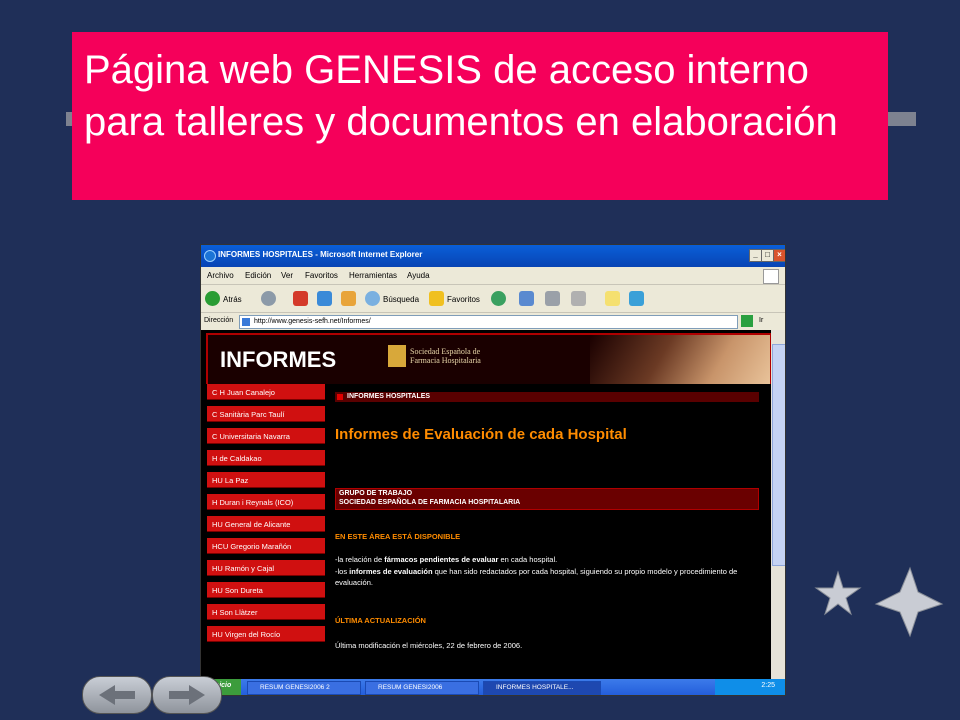 The height and width of the screenshot is (720, 960). Describe the element at coordinates (324, 298) in the screenshot. I see `refresh-icon` at that location.